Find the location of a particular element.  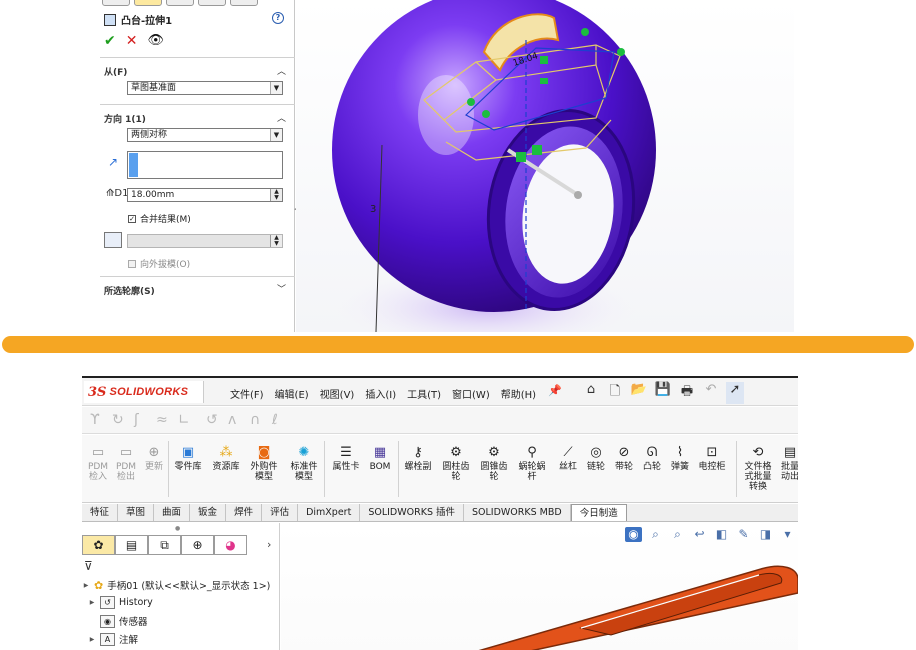

tab-sketch: 草图 is located at coordinates (136, 512).